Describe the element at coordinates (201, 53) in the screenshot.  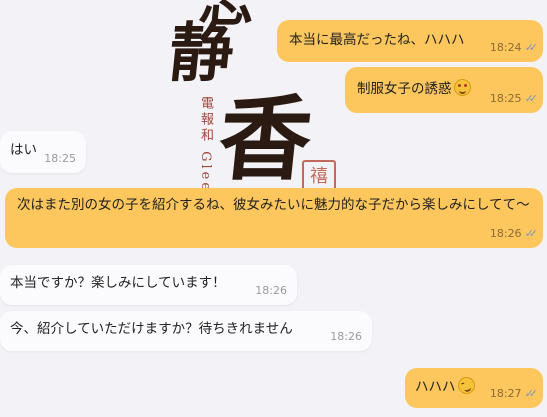
I see `wallpaper-calligraphy-1: 静` at that location.